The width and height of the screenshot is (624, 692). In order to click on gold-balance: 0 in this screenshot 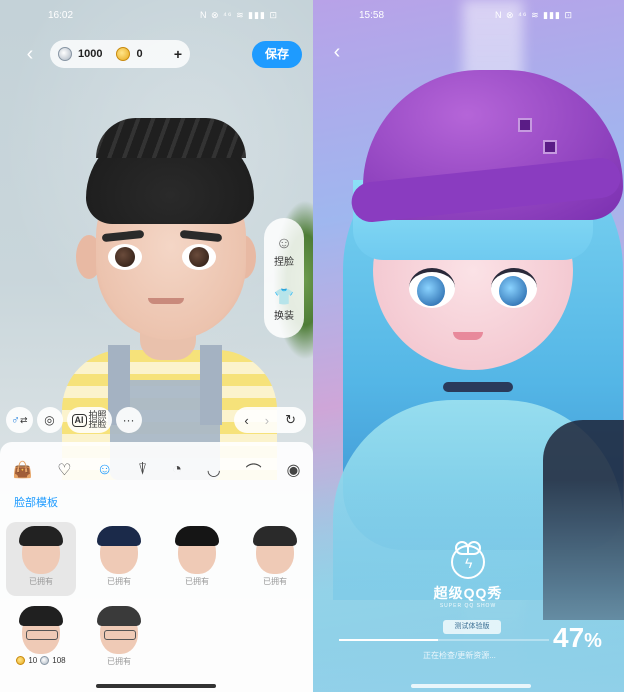, I will do `click(139, 54)`.